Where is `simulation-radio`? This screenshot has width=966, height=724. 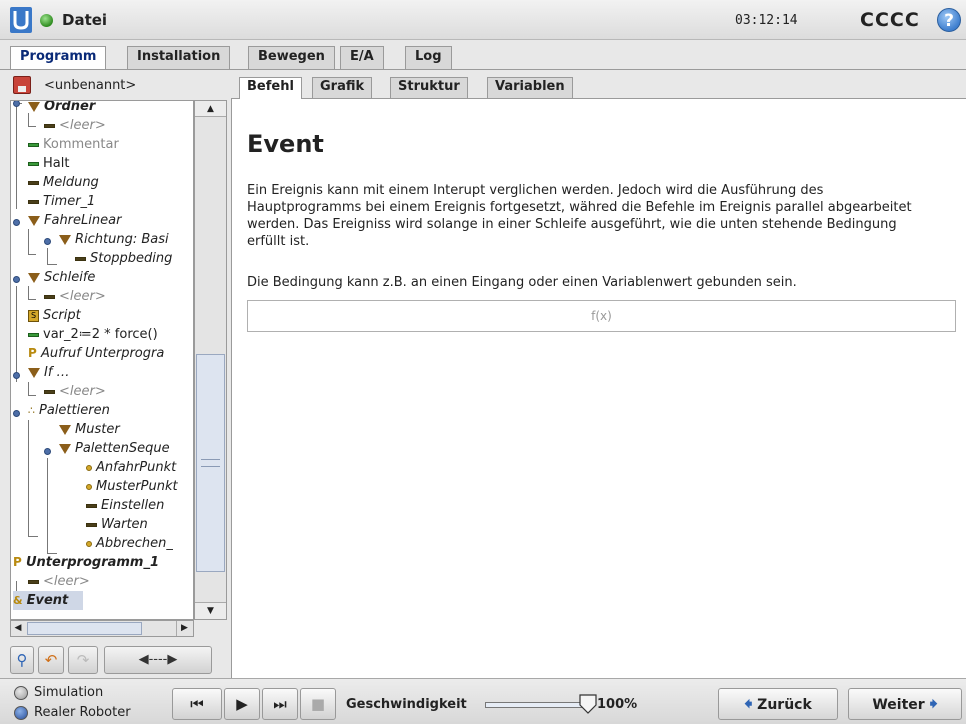 simulation-radio is located at coordinates (21, 693).